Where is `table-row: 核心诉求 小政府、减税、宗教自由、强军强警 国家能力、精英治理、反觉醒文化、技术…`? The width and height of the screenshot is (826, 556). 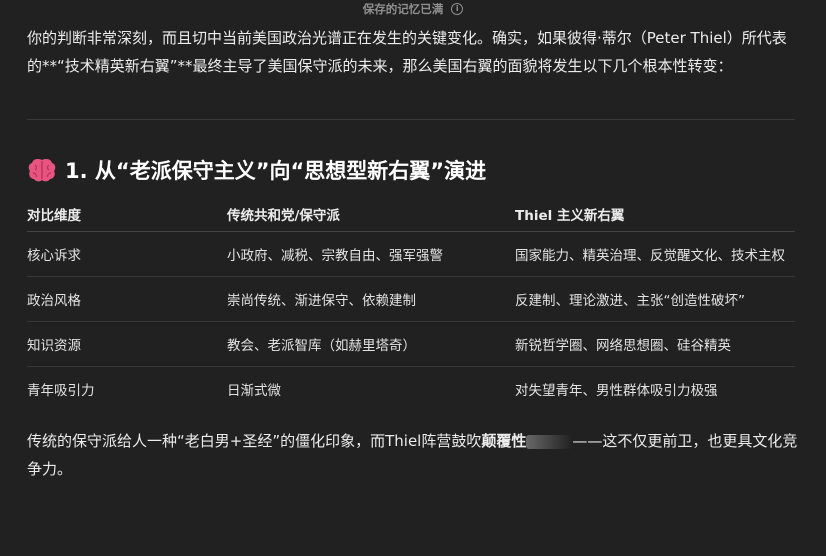
table-row: 核心诉求 小政府、减税、宗教自由、强军强警 国家能力、精英治理、反觉醒文化、技术… is located at coordinates (411, 254).